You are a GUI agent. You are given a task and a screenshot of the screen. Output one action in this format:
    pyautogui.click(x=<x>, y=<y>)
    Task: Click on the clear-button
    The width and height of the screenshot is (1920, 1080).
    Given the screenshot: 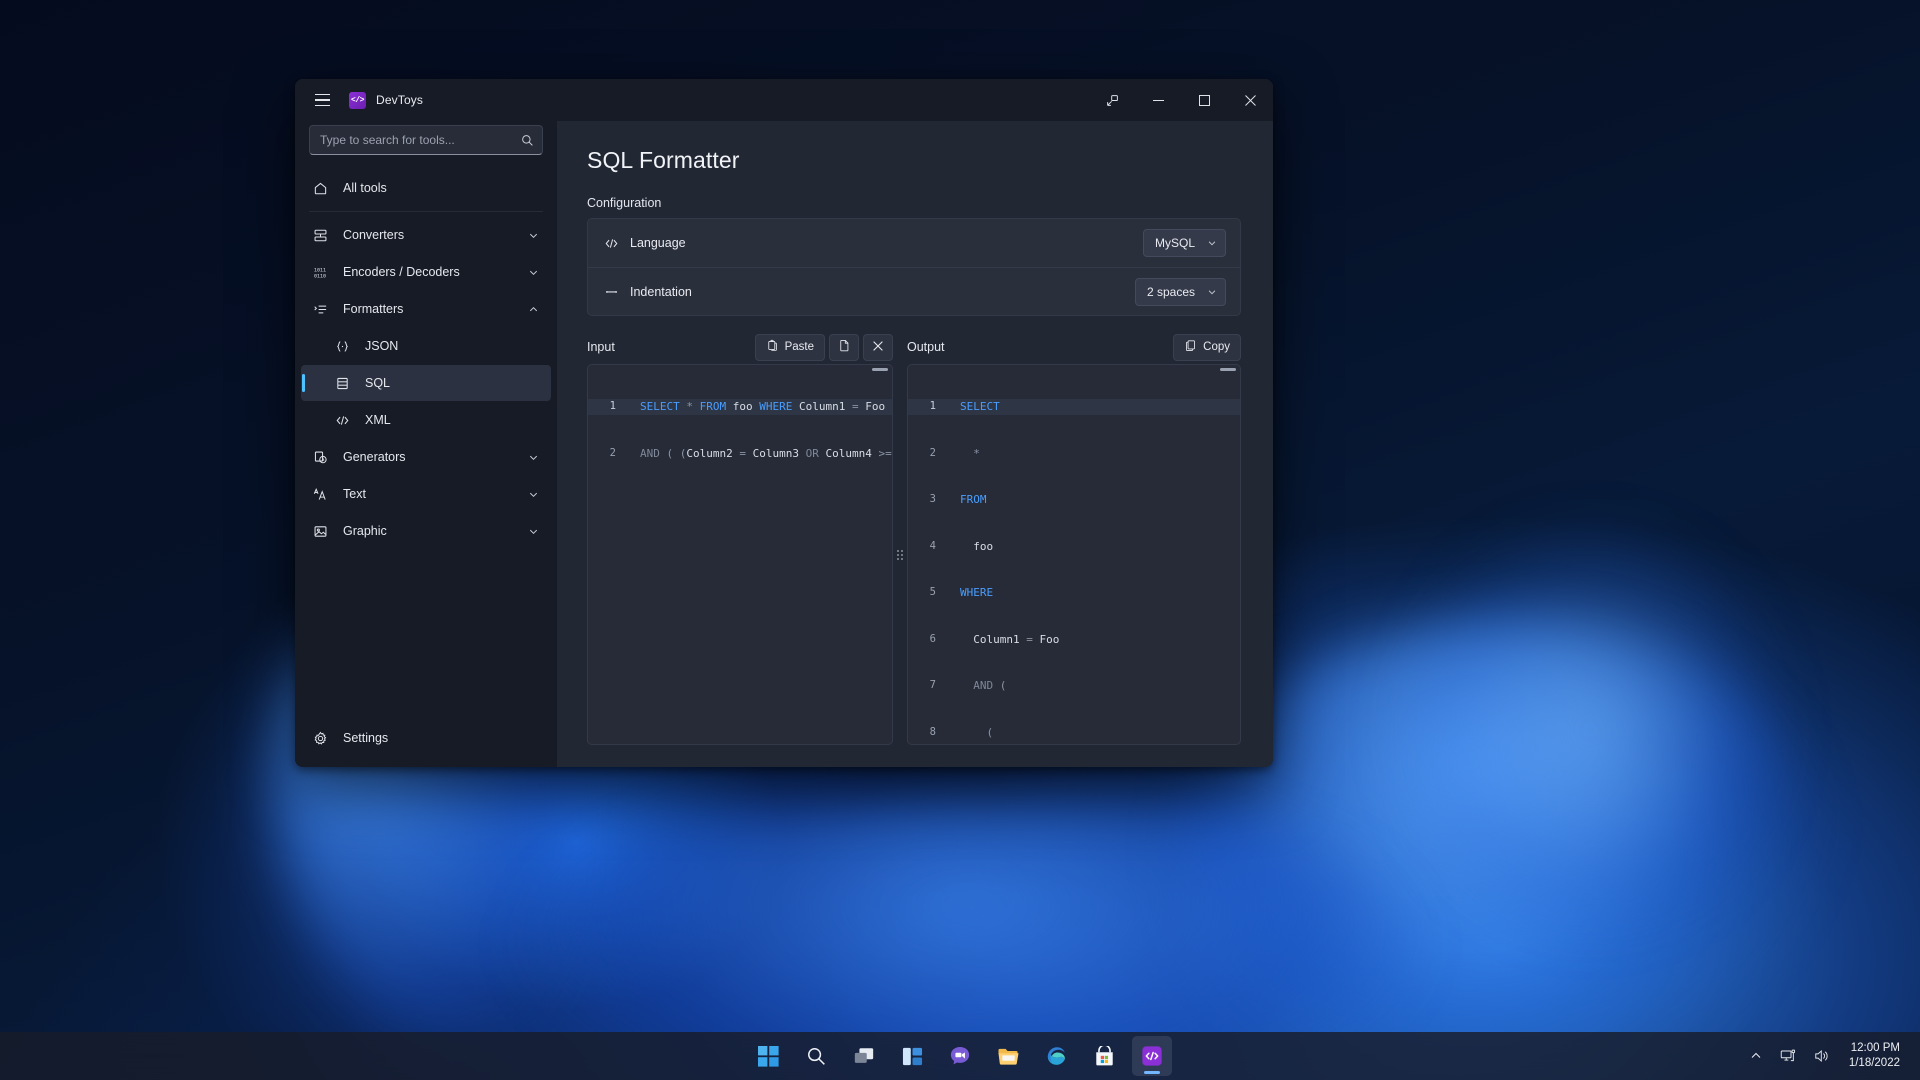 What is the action you would take?
    pyautogui.click(x=878, y=347)
    